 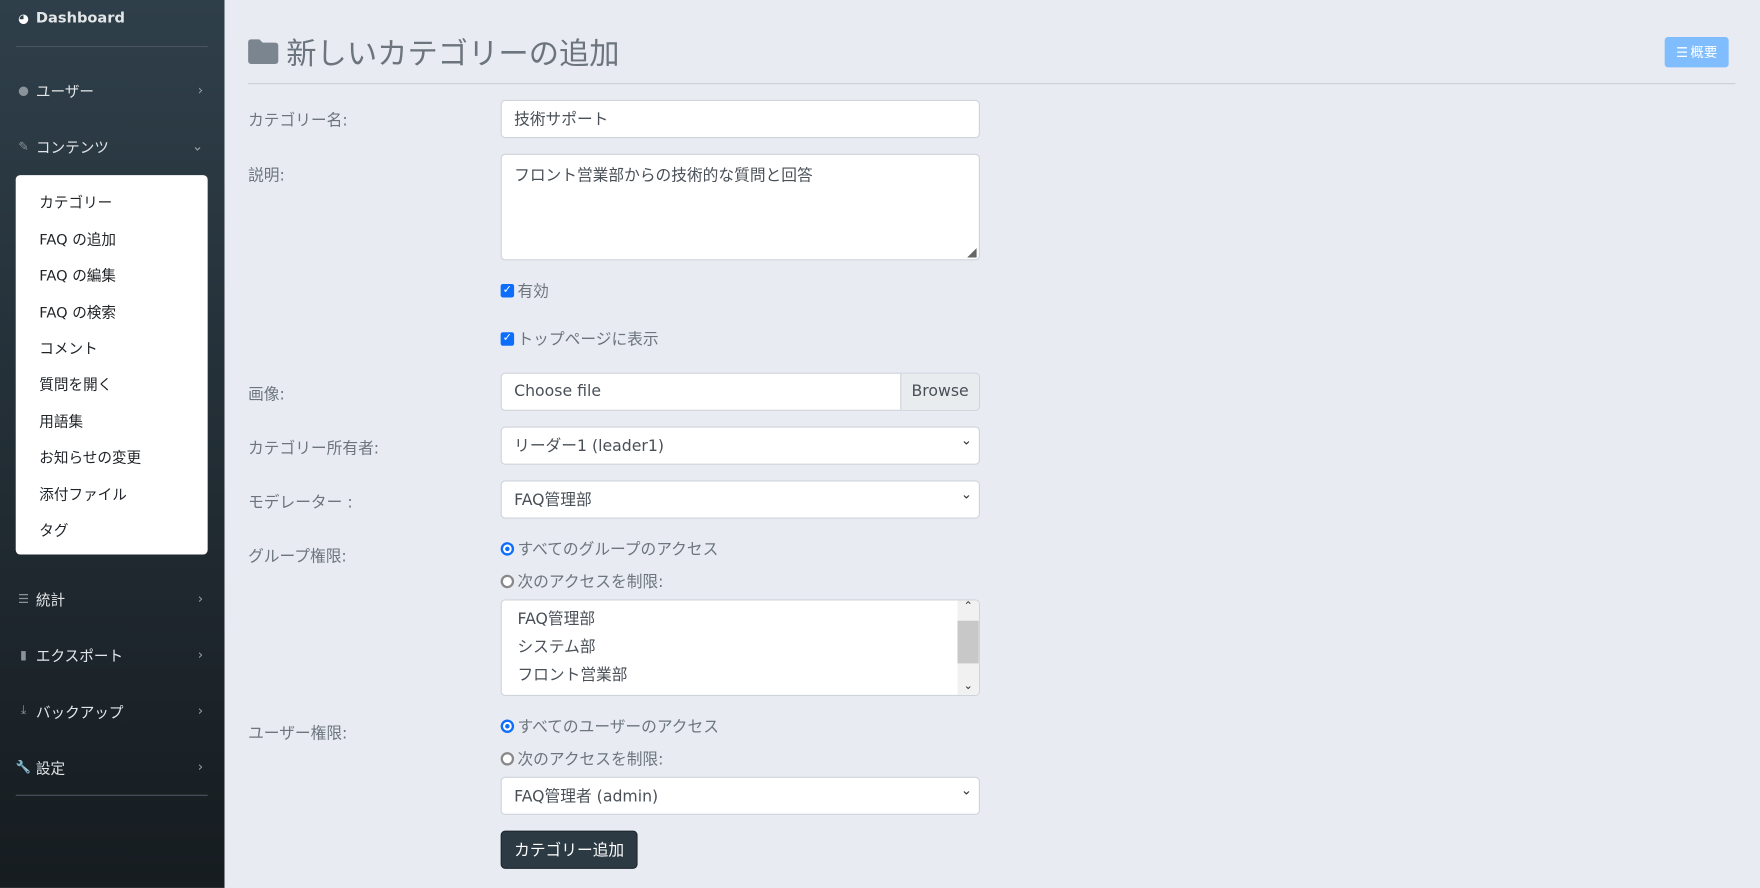 What do you see at coordinates (263, 51) in the screenshot?
I see `folder-icon` at bounding box center [263, 51].